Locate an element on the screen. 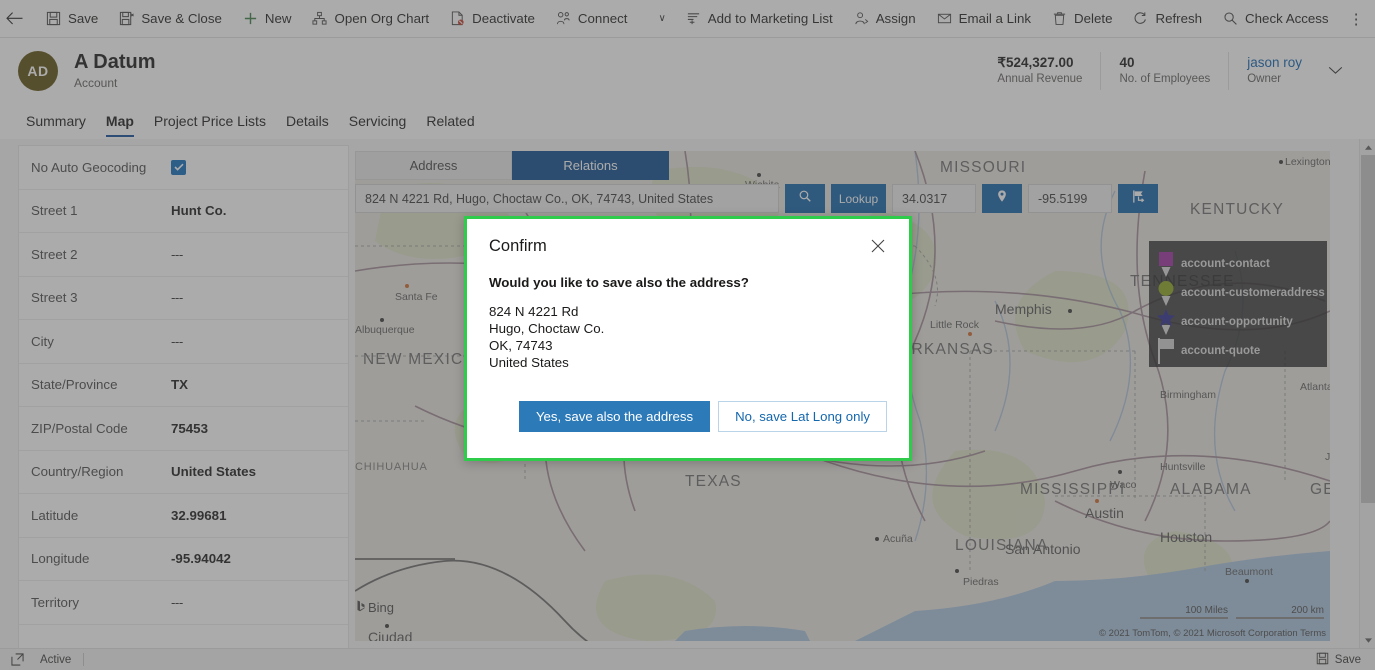 This screenshot has width=1375, height=670. check-access-button: Check Access is located at coordinates (1275, 19).